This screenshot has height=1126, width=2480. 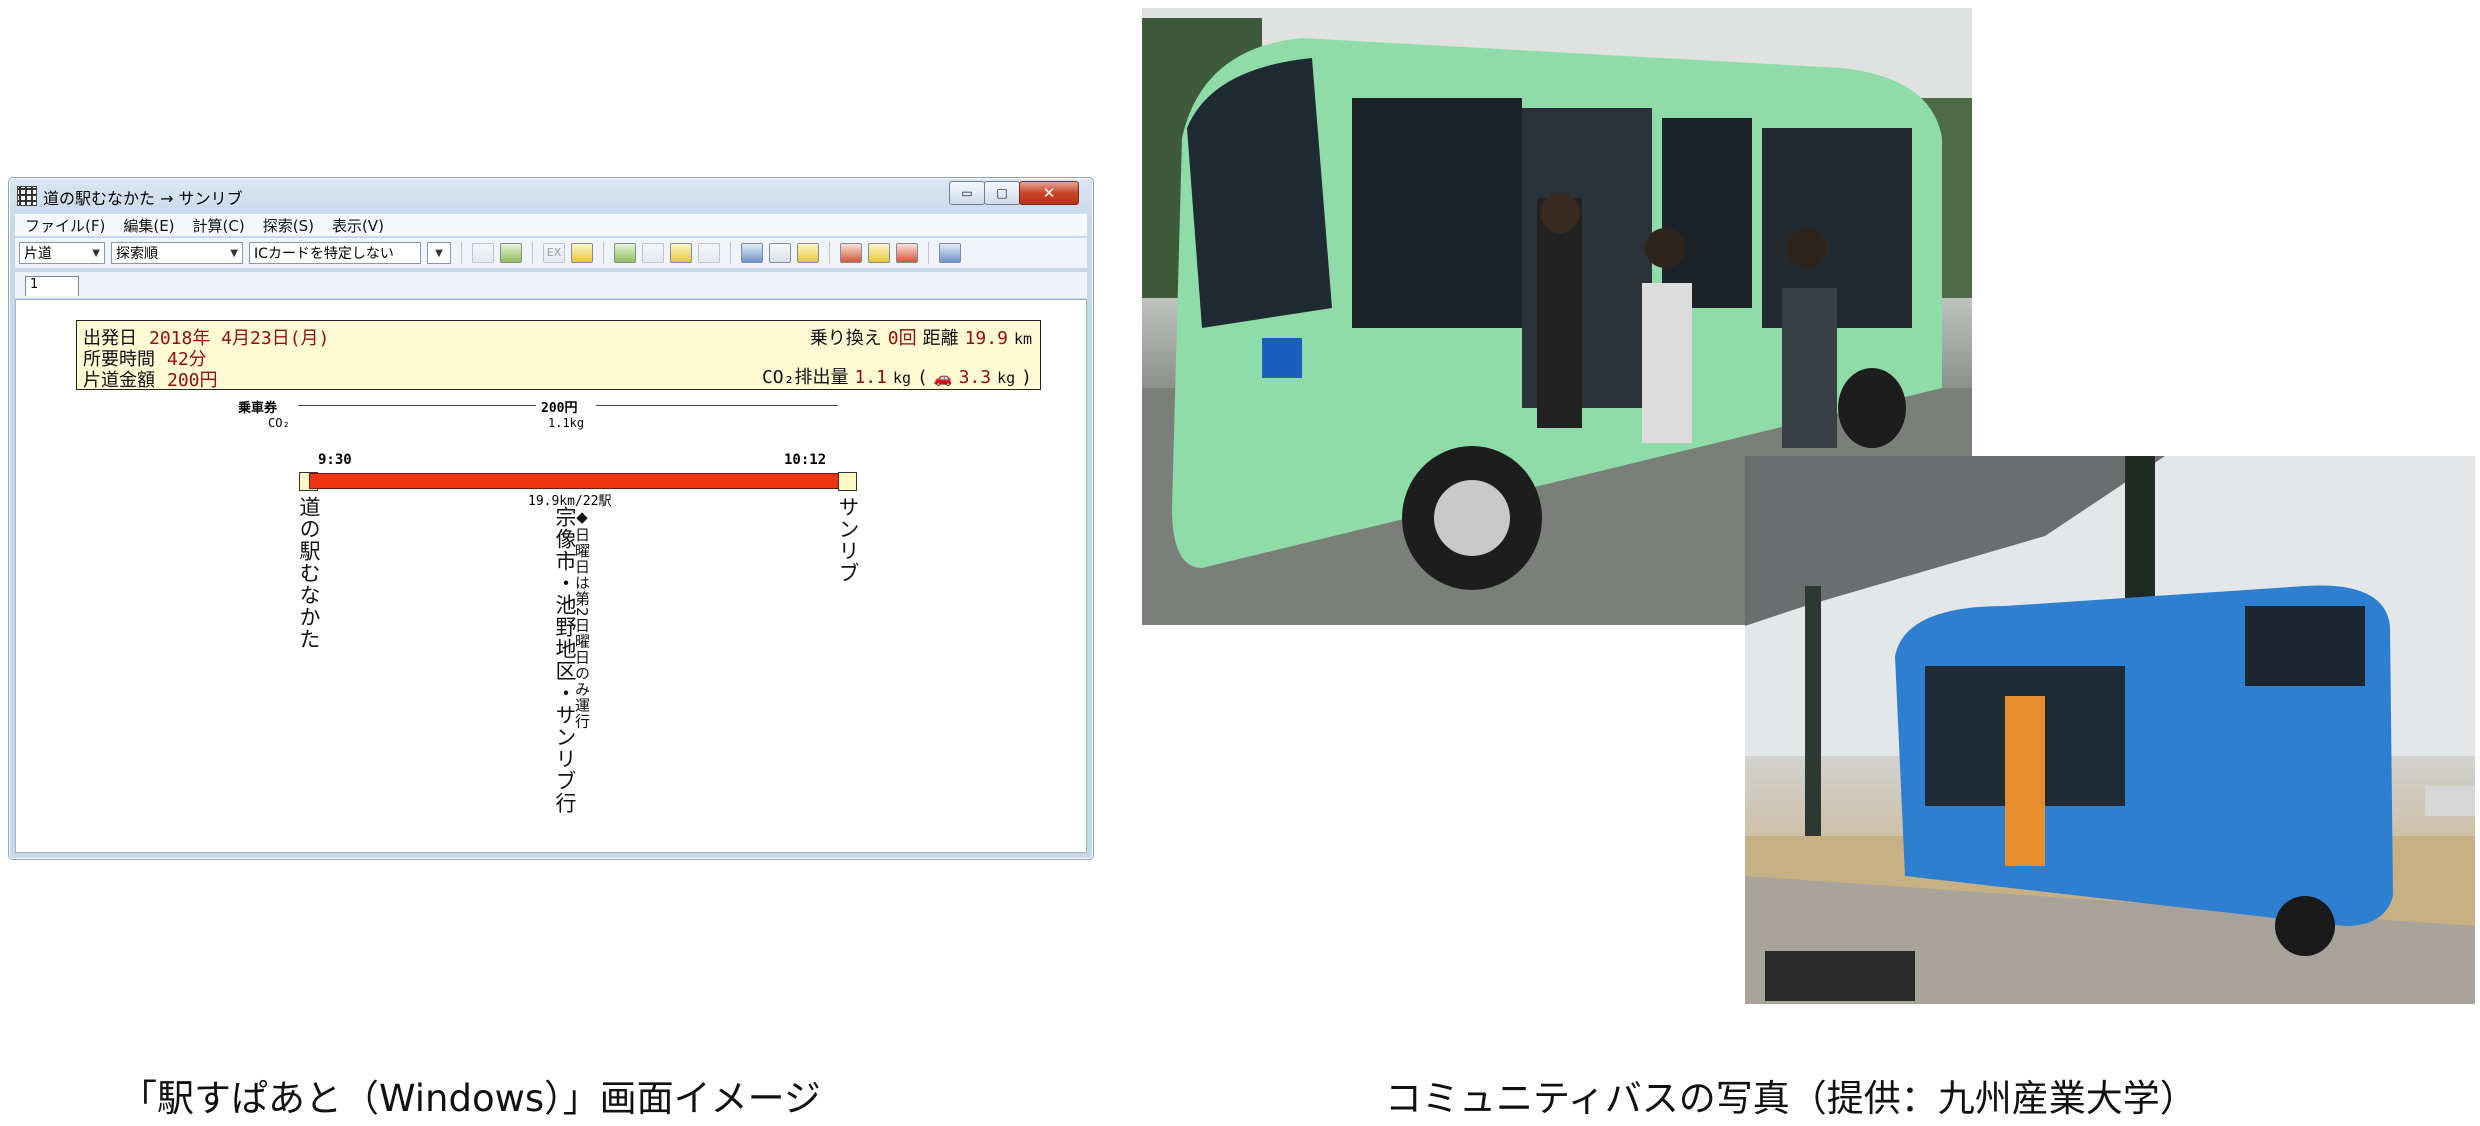 I want to click on commuter-pass-icon, so click(x=582, y=253).